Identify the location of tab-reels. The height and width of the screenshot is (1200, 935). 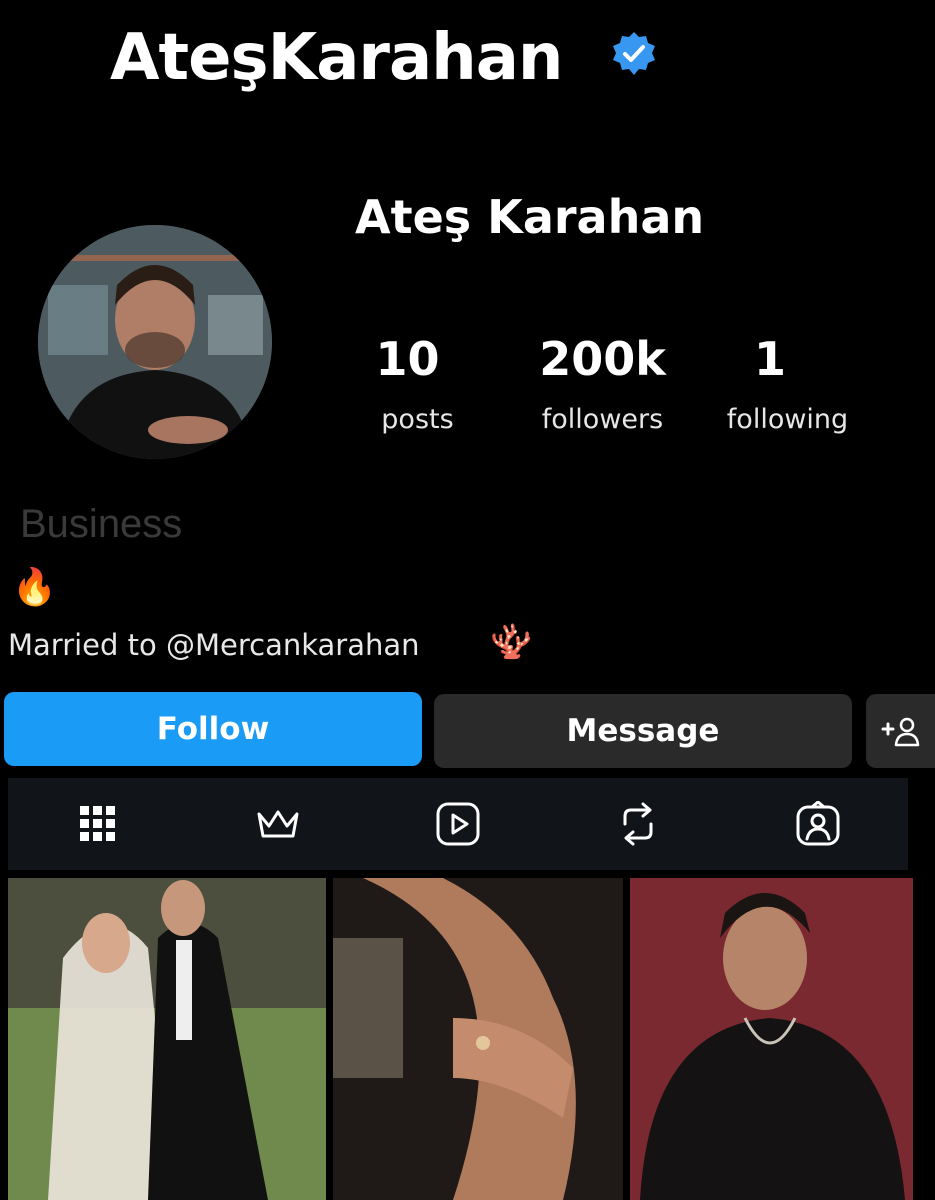
(458, 824).